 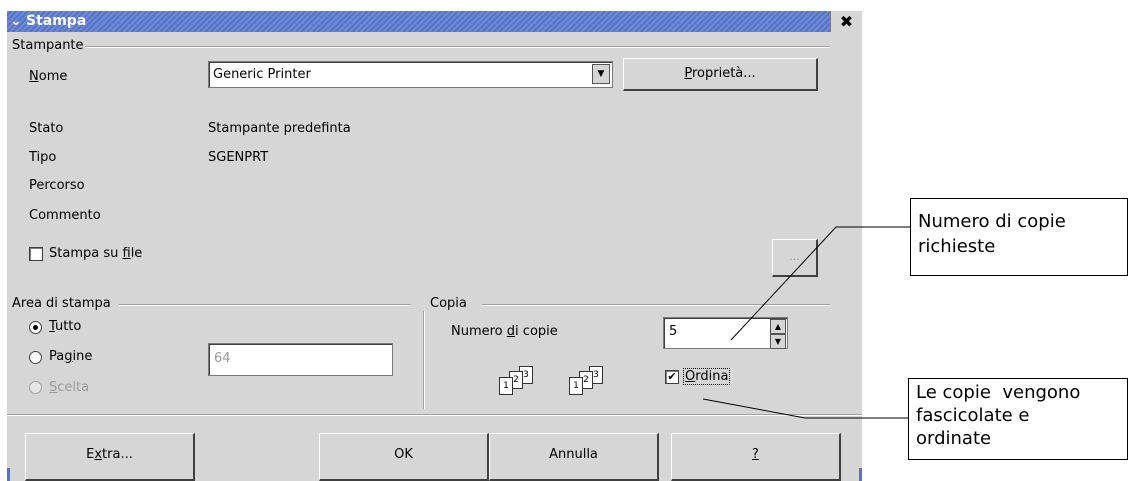 I want to click on copies-annotation: Numero di copie richieste, so click(x=1019, y=237).